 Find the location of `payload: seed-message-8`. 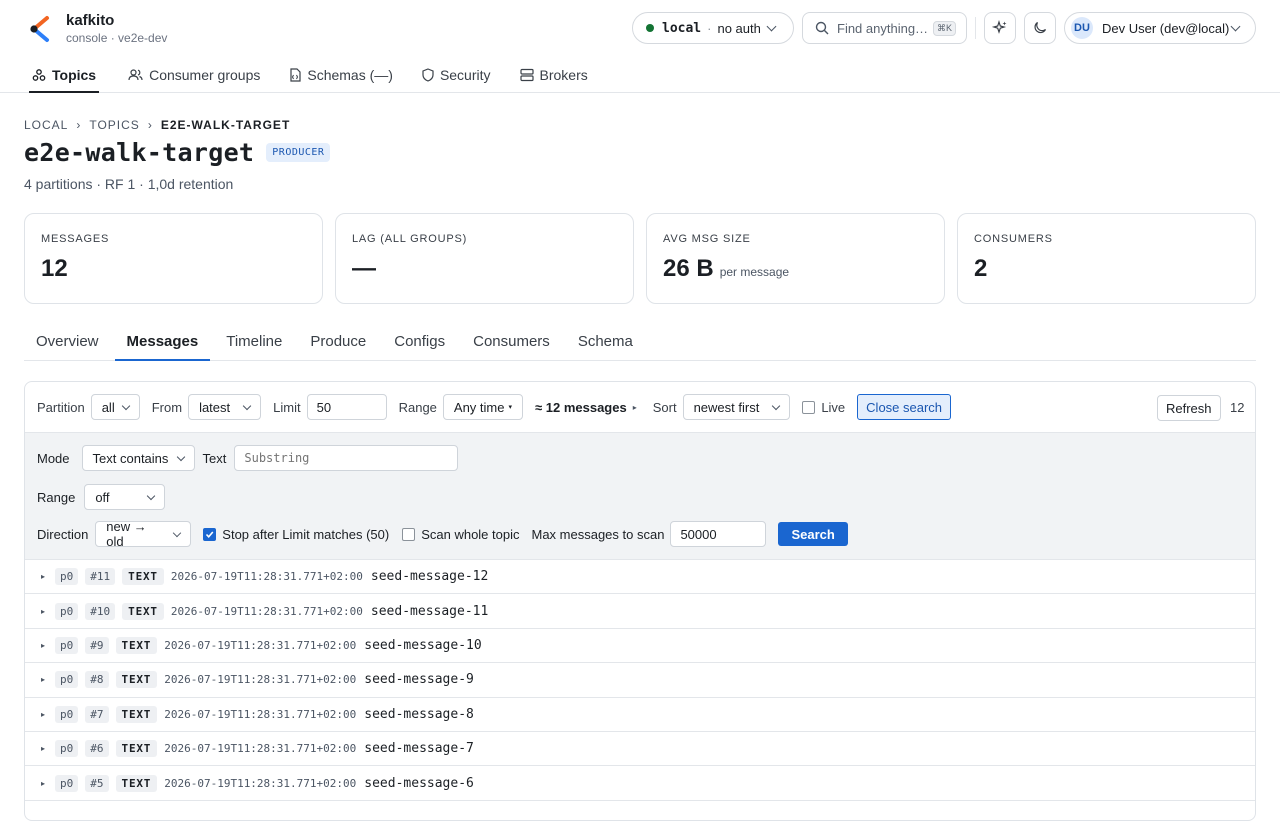

payload: seed-message-8 is located at coordinates (419, 714).